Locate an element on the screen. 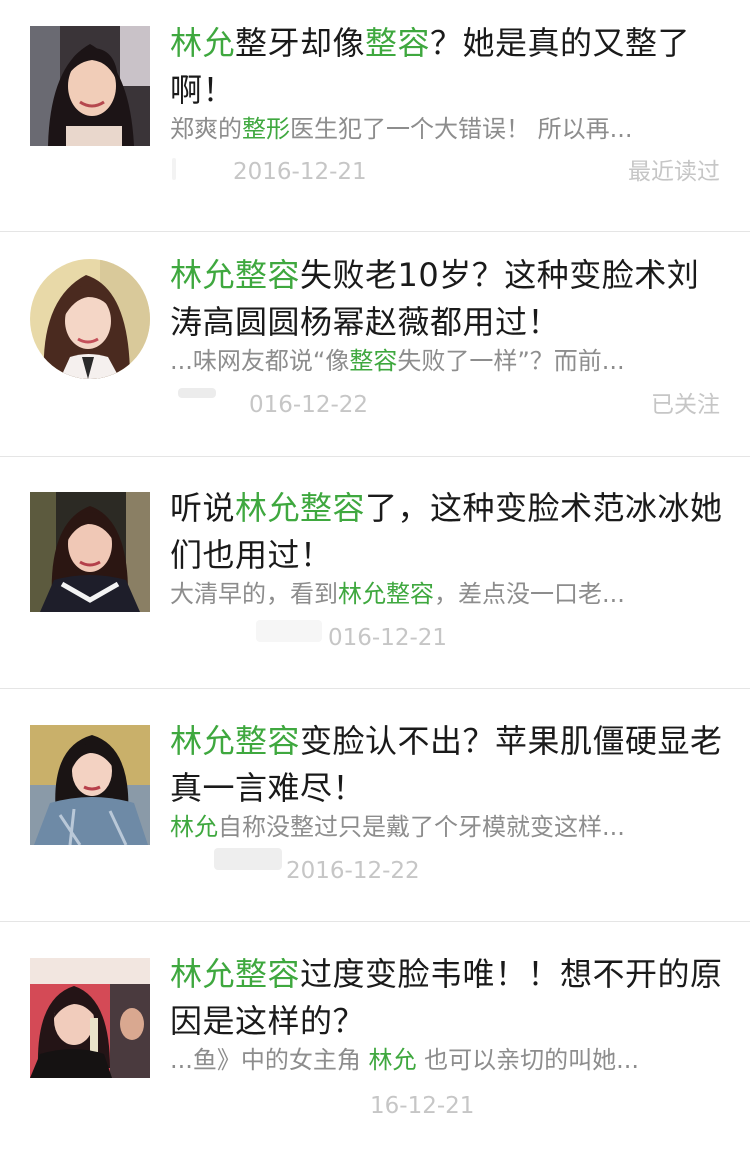 Image resolution: width=750 pixels, height=1155 pixels. article-date: 016-12-21 is located at coordinates (388, 638).